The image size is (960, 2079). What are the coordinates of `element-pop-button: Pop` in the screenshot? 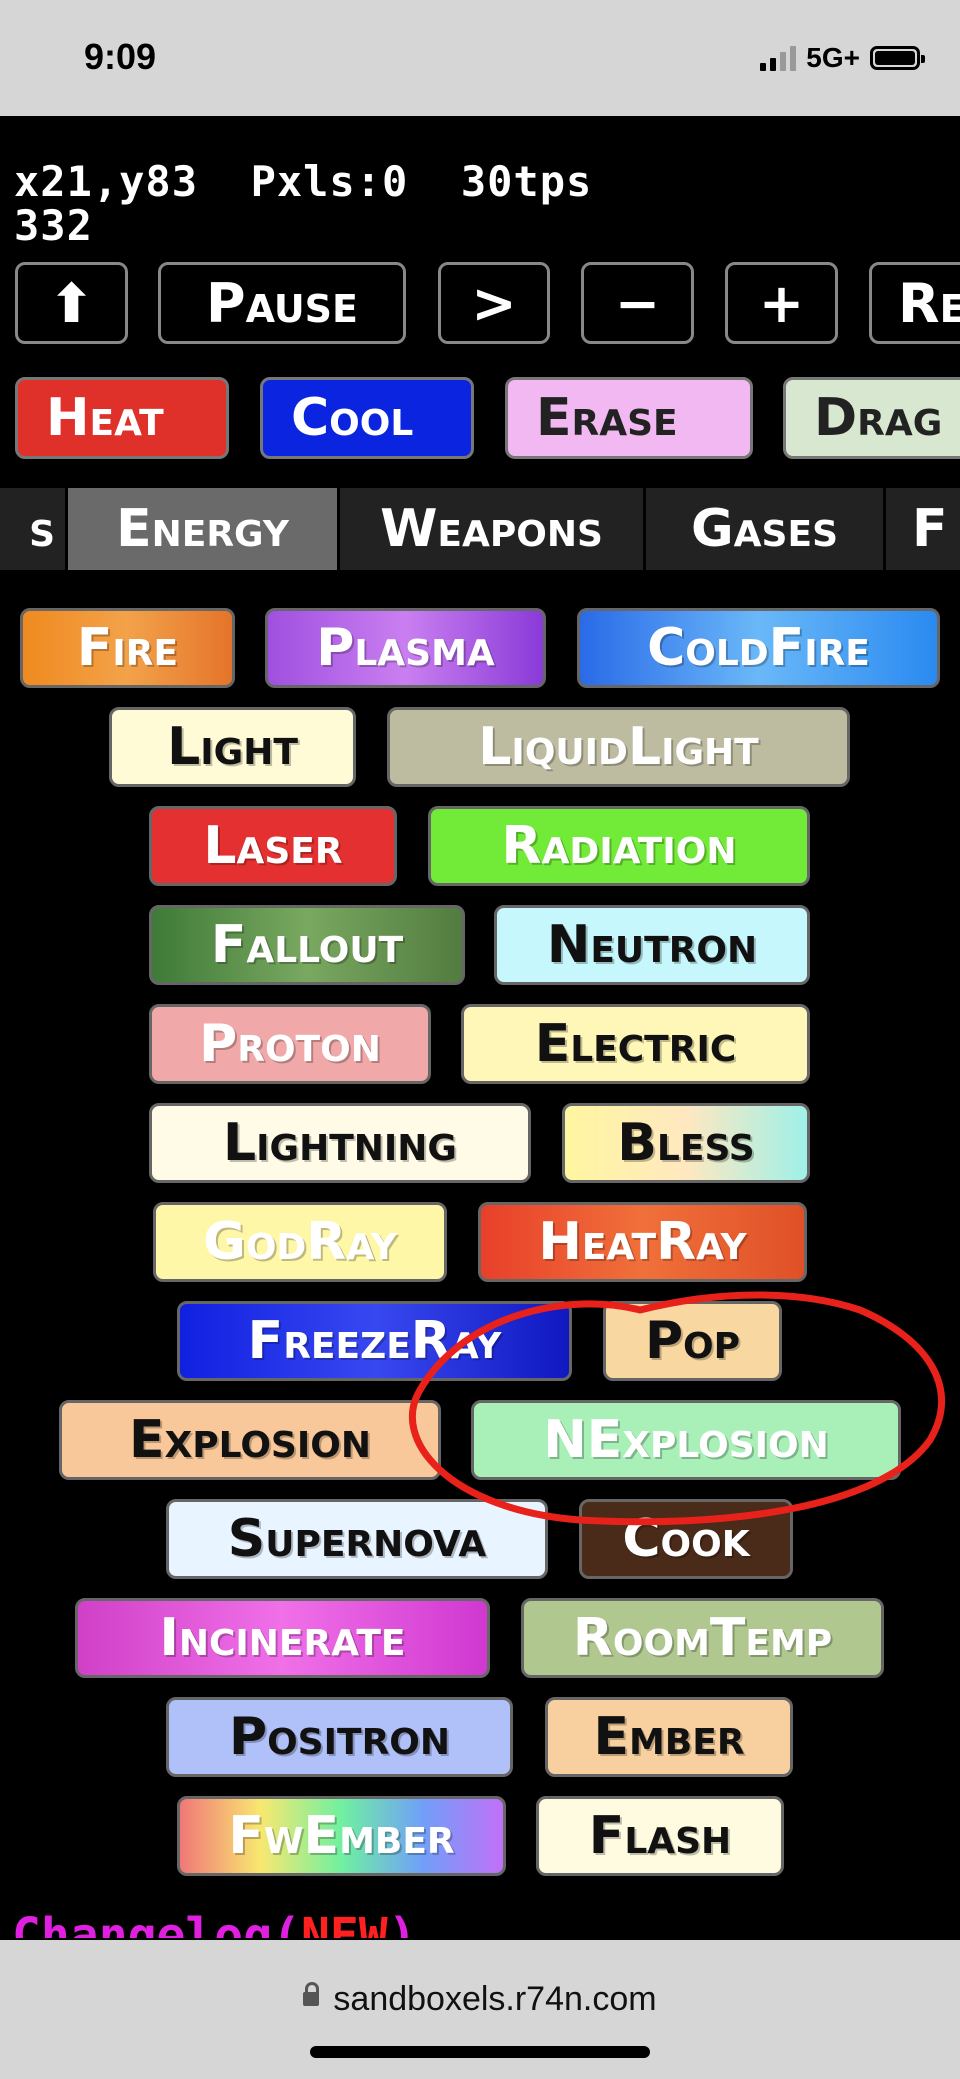 It's located at (692, 1341).